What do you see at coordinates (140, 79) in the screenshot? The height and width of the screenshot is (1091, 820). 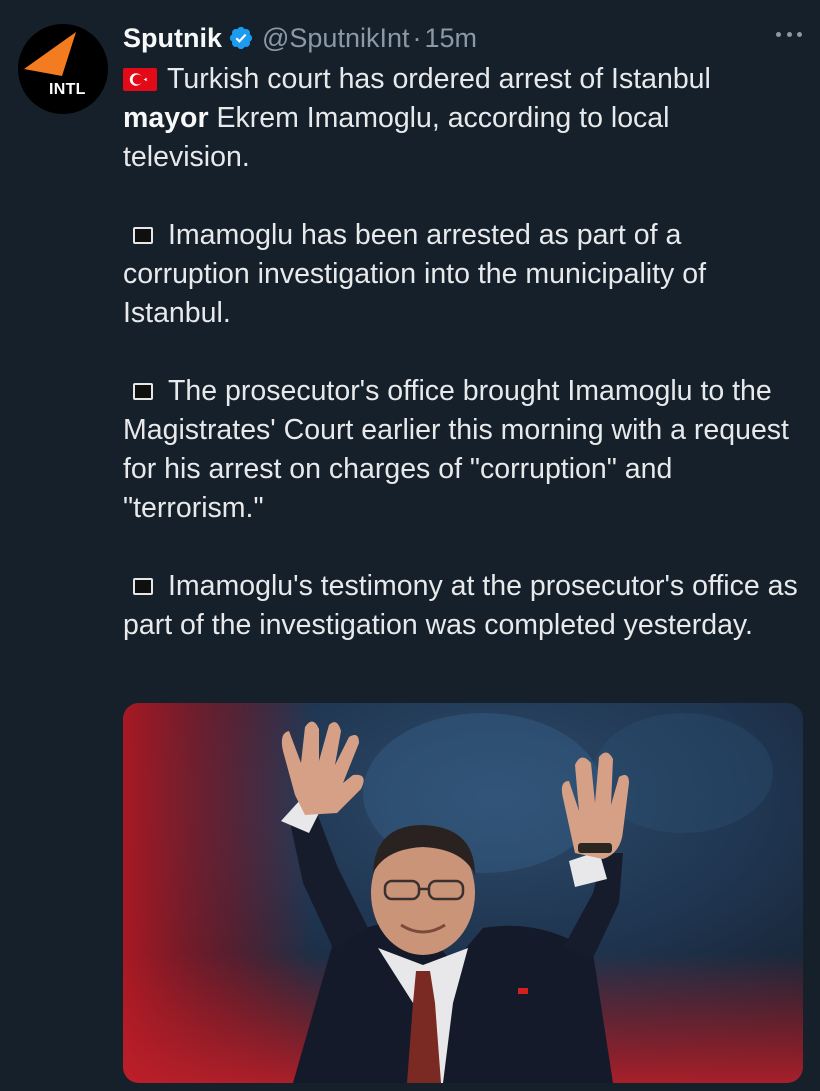 I see `turkey-flag-icon` at bounding box center [140, 79].